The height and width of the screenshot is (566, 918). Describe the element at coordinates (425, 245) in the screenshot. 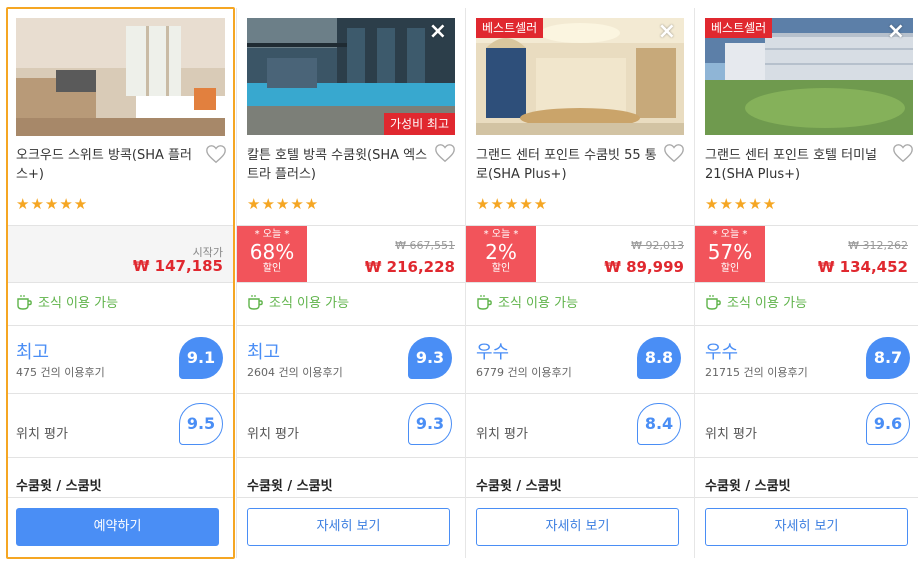

I see `original-price: ₩ 667,551` at that location.